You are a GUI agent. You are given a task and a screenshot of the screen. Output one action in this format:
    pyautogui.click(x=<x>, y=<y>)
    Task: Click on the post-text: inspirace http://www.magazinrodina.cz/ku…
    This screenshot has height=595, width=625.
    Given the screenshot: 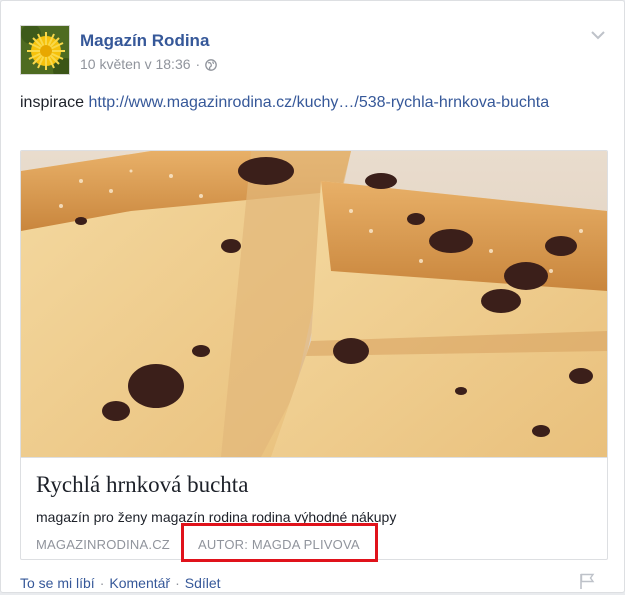 What is the action you would take?
    pyautogui.click(x=300, y=102)
    